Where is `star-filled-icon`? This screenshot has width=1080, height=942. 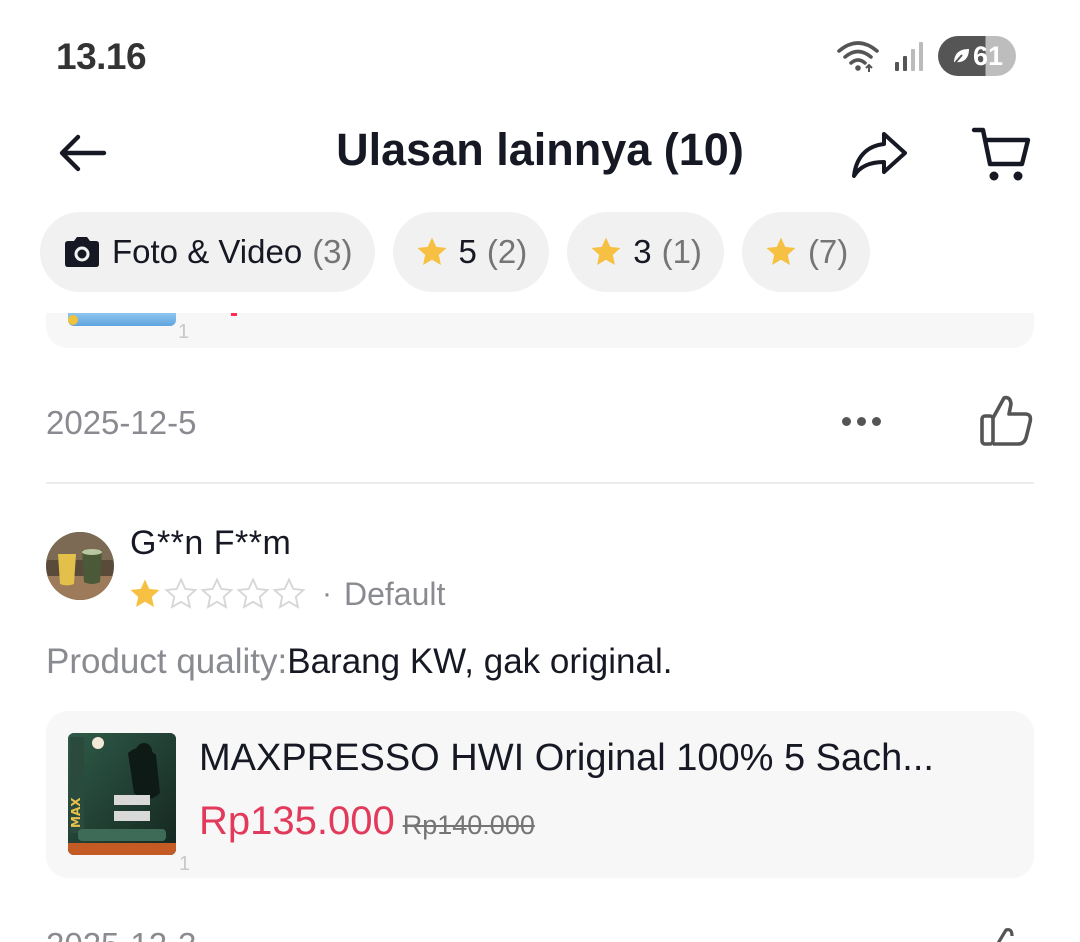
star-filled-icon is located at coordinates (145, 593).